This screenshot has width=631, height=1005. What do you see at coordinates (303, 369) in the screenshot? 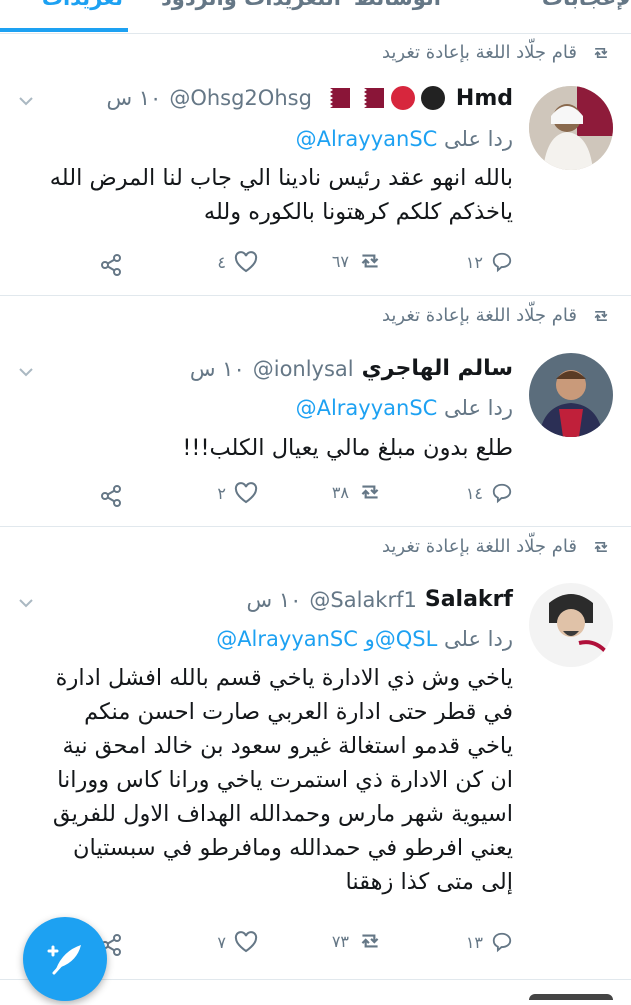
I see `user-handle: @ionlysal` at bounding box center [303, 369].